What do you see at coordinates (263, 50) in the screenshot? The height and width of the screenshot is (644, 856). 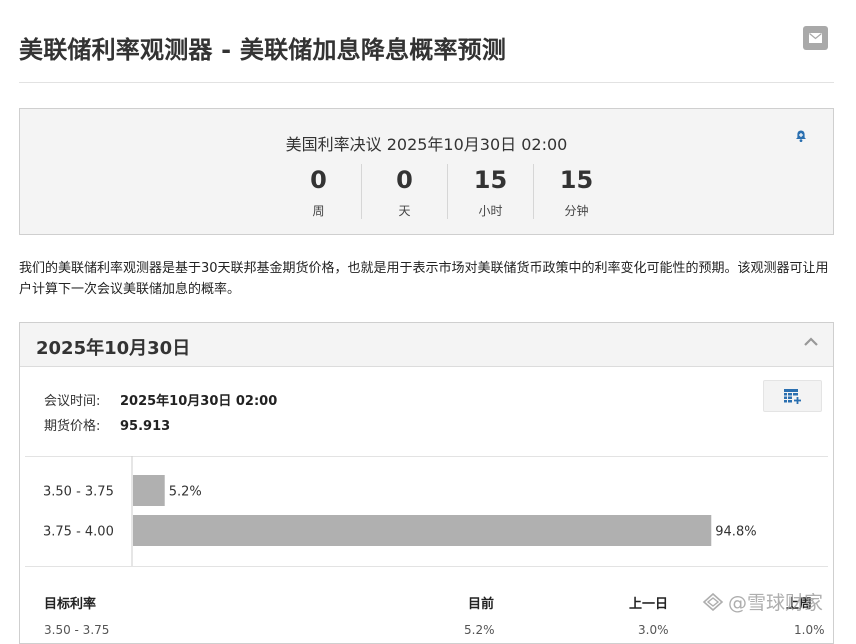 I see `page-title: 美联储利率观测器 - 美联储加息降息概率预测` at bounding box center [263, 50].